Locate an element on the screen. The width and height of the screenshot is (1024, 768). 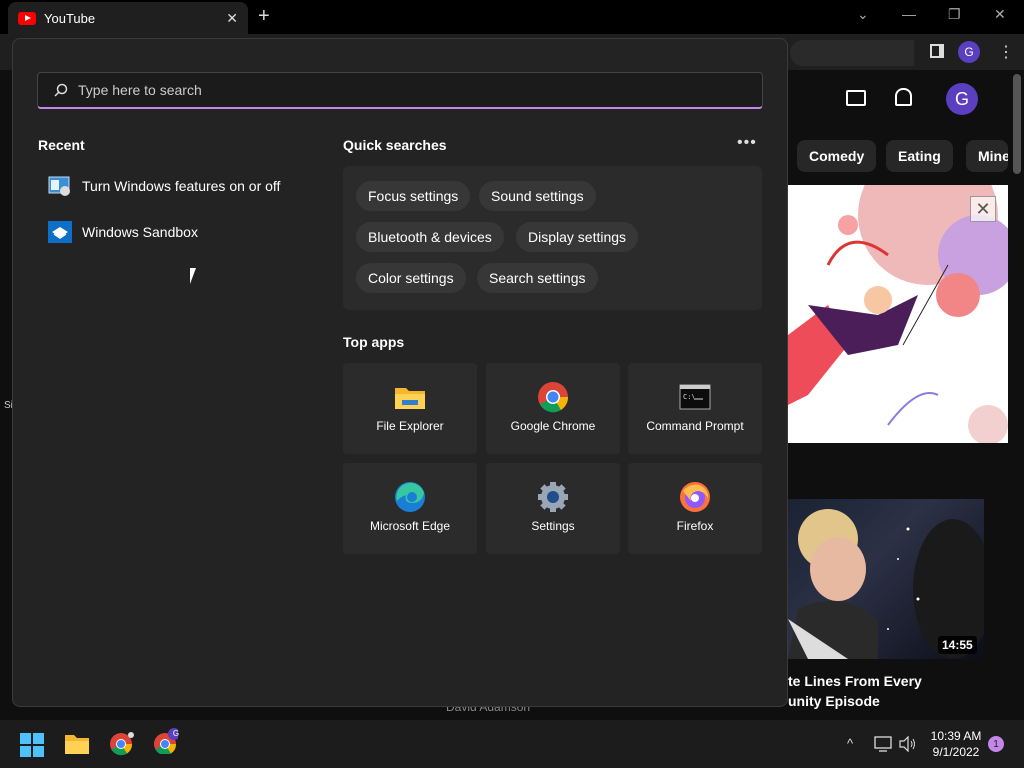
windows-start-icon is located at coordinates (33, 746).